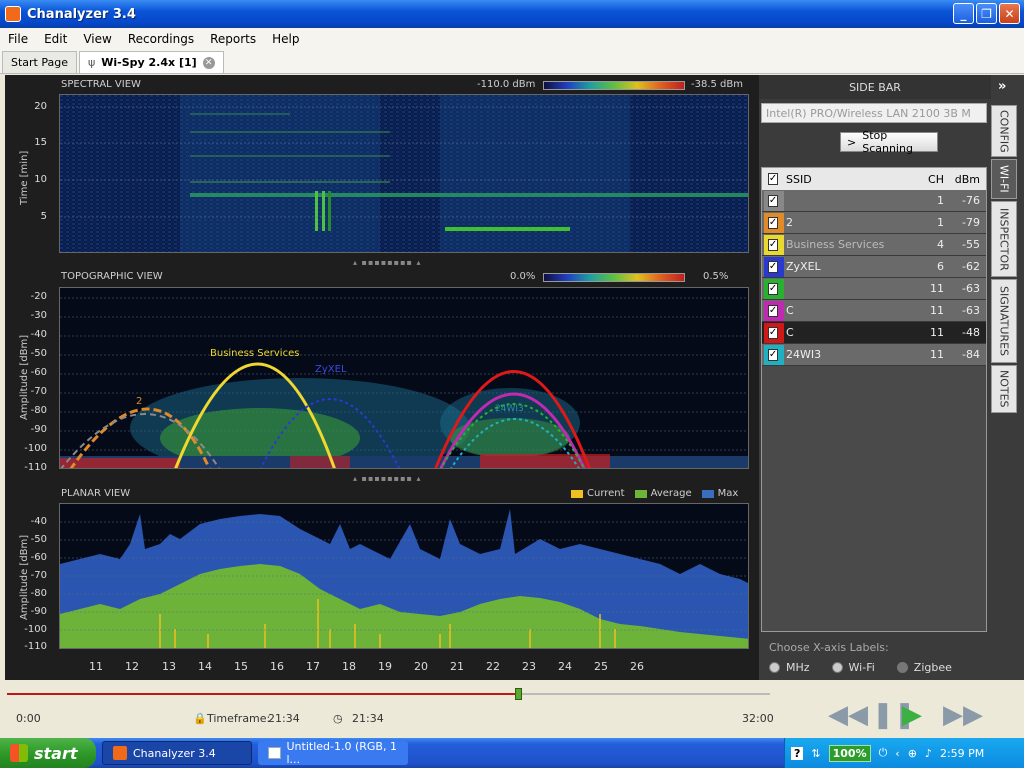 This screenshot has width=1024, height=768. Describe the element at coordinates (38, 391) in the screenshot. I see `topo-ytick: -70` at that location.